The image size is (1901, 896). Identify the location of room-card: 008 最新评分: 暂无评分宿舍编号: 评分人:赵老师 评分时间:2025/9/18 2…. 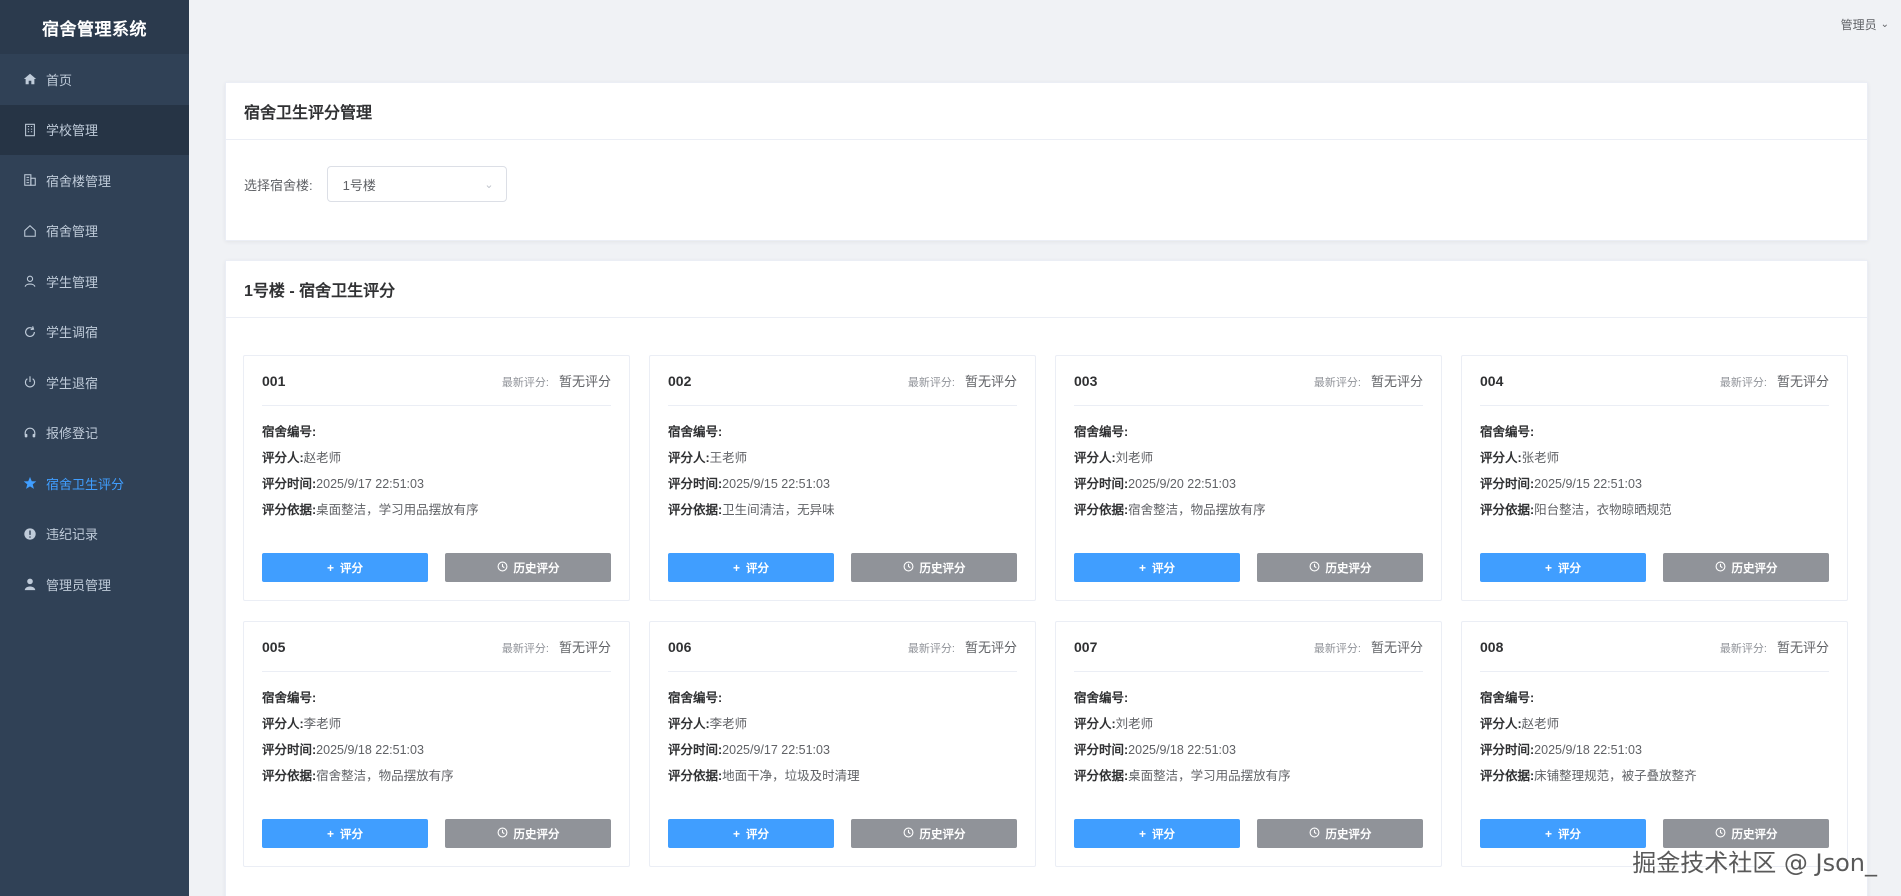
(1654, 744).